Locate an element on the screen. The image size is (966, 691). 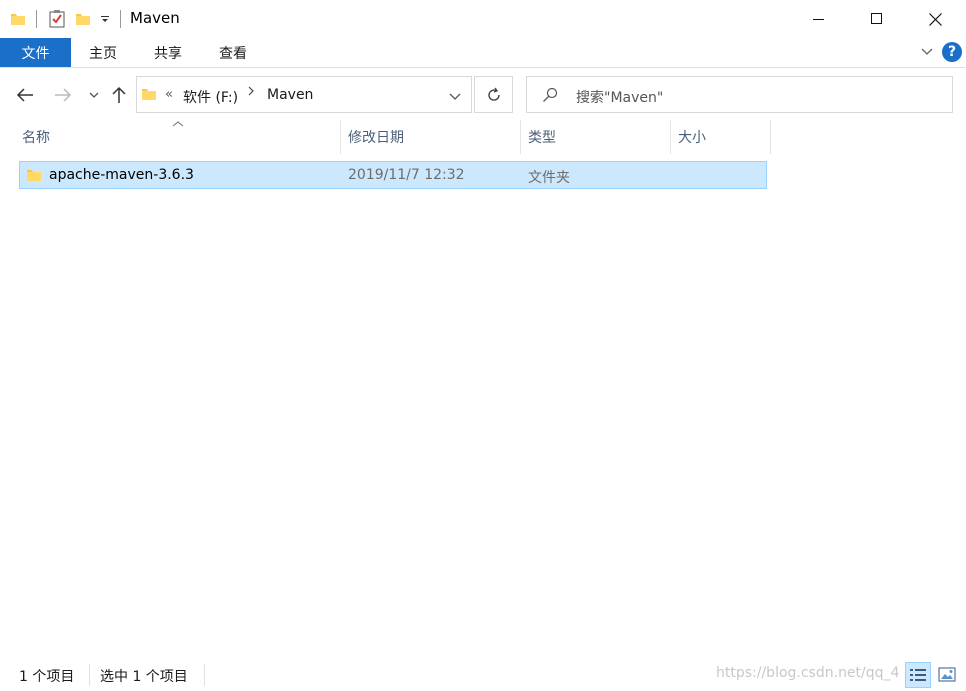
forward-button is located at coordinates (63, 95).